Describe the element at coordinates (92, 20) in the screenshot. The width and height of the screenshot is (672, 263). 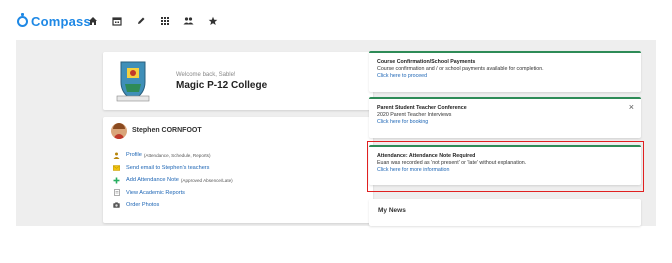
I see `home-icon` at that location.